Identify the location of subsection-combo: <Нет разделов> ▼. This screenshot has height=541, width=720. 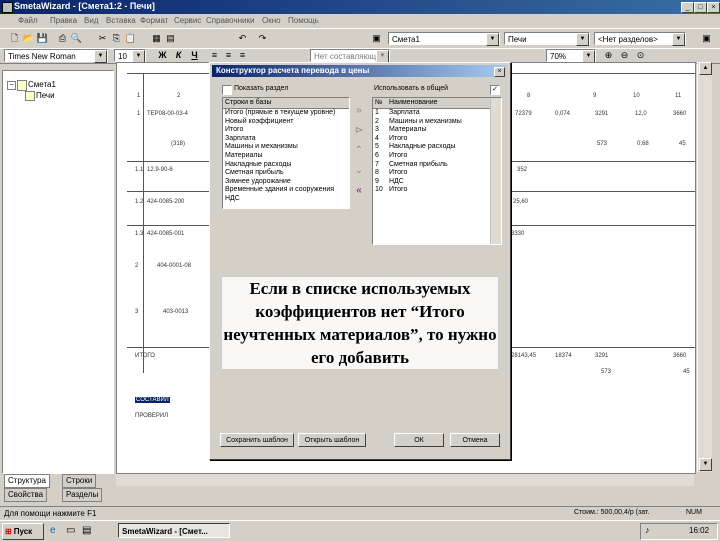
(640, 39).